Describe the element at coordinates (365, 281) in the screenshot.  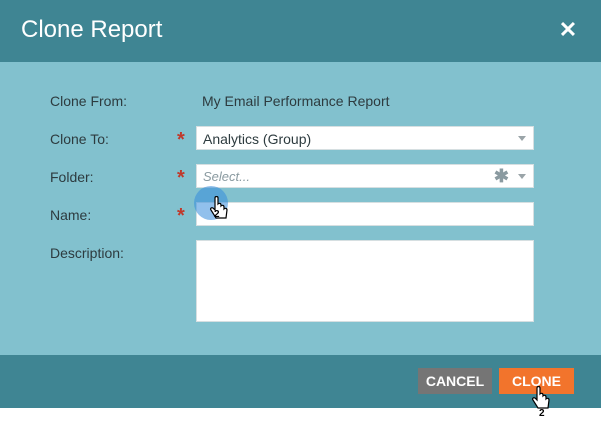
I see `description-textarea` at that location.